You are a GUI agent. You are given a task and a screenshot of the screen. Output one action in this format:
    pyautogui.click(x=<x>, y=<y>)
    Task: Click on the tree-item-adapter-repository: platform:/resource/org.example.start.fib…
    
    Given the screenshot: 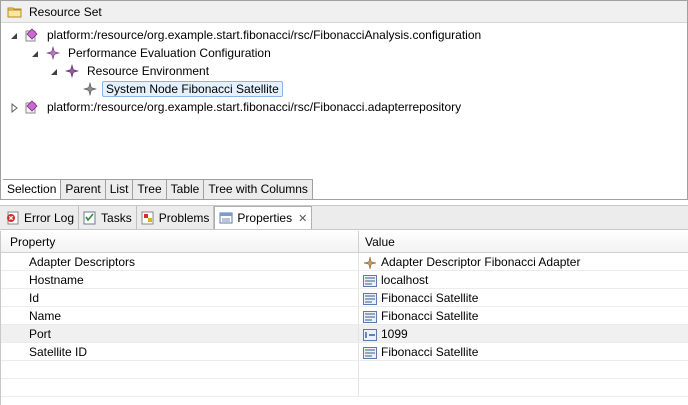 What is the action you would take?
    pyautogui.click(x=236, y=107)
    